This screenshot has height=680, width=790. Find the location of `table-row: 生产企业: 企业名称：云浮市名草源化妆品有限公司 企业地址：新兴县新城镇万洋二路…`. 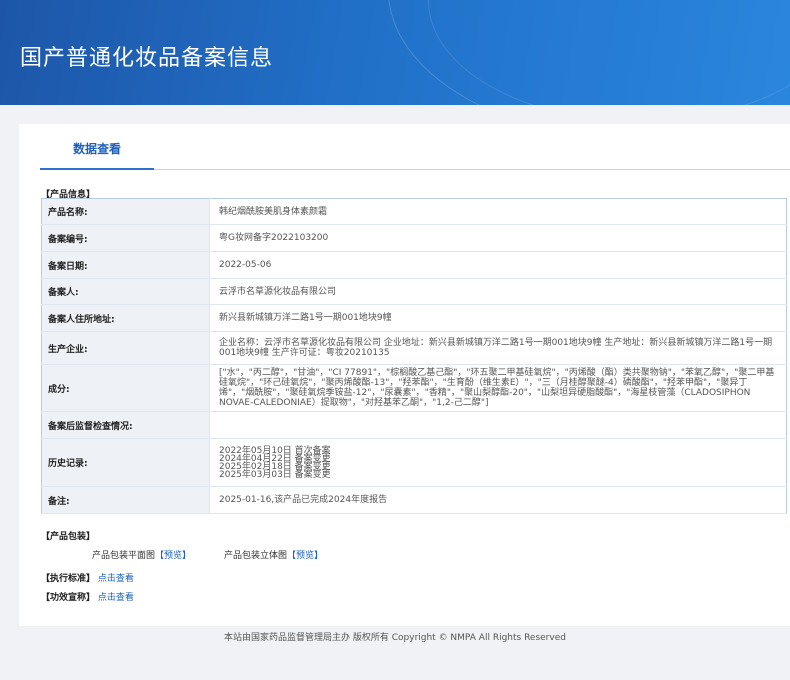

table-row: 生产企业: 企业名称：云浮市名草源化妆品有限公司 企业地址：新兴县新城镇万洋二路… is located at coordinates (414, 348).